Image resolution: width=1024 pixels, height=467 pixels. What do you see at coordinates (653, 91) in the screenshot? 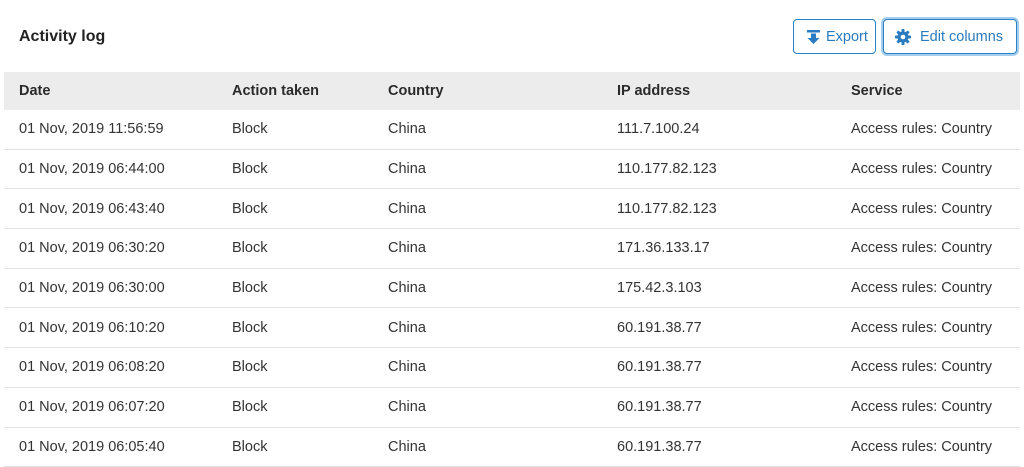
I see `column-header-ip-address: IP address` at bounding box center [653, 91].